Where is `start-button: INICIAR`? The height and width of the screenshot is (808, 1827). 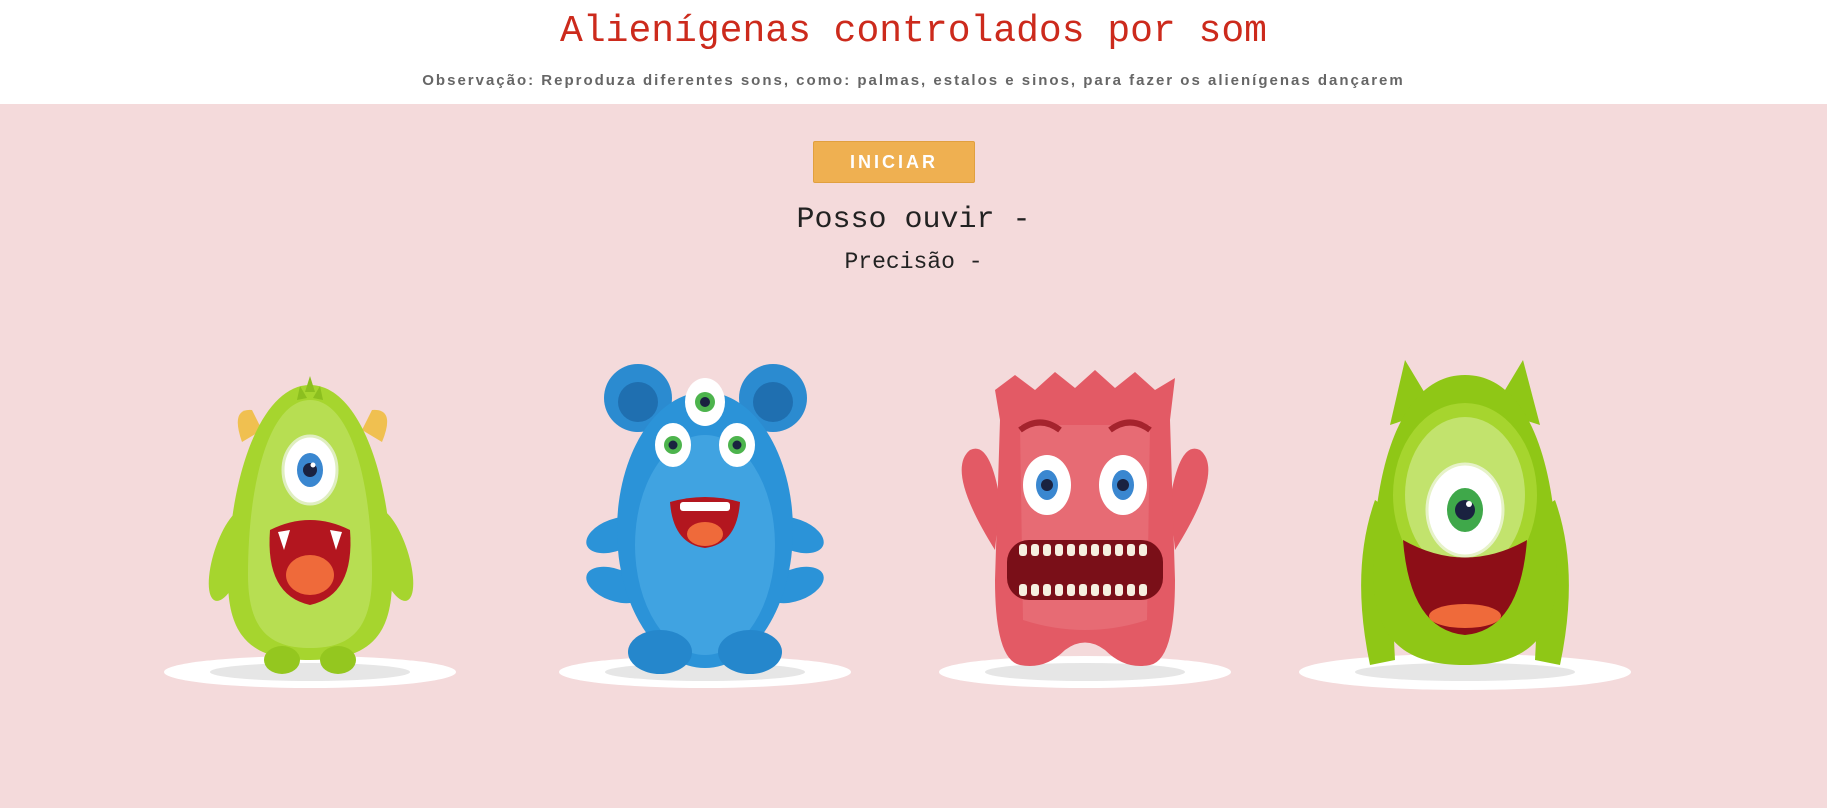 start-button: INICIAR is located at coordinates (894, 162).